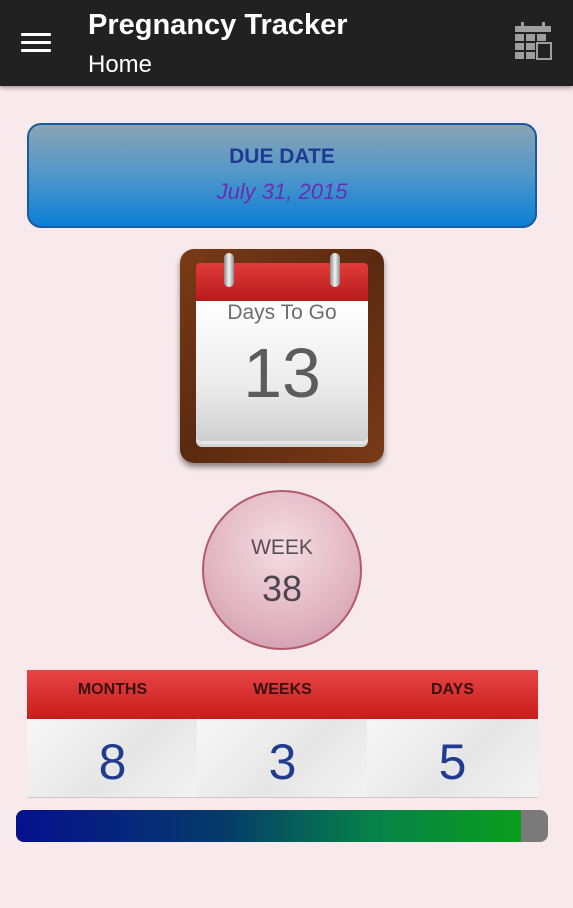  I want to click on counter-body: 5, so click(452, 758).